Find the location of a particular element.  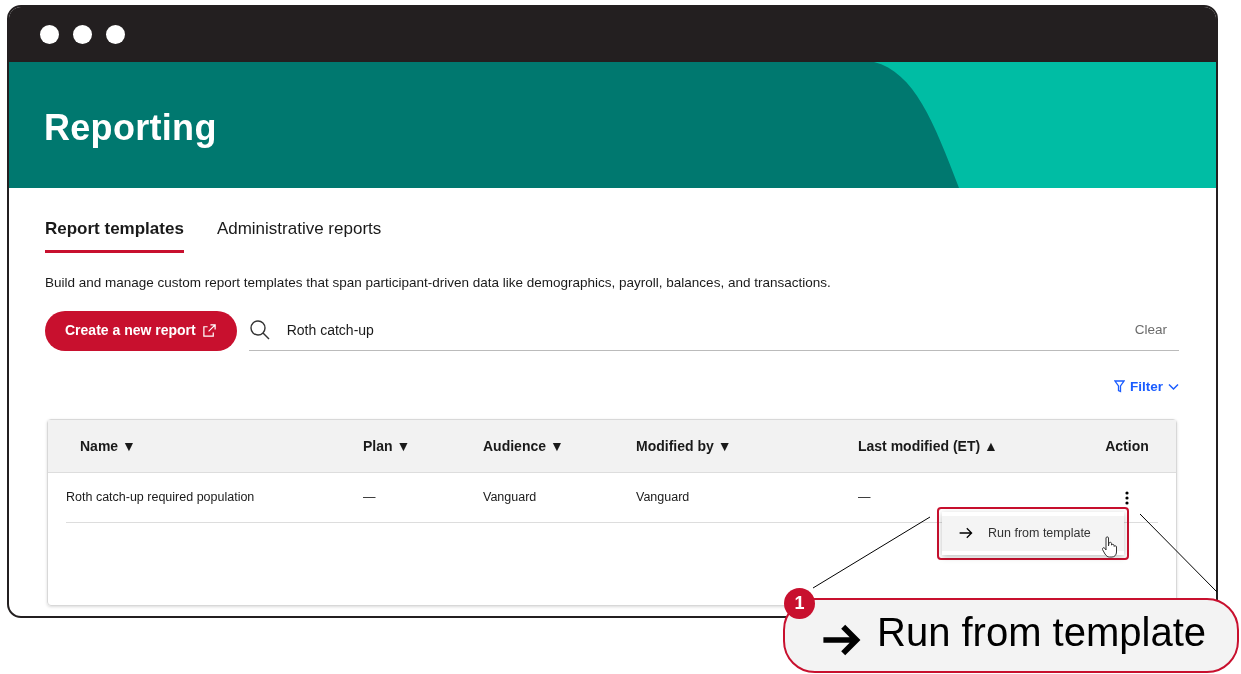

tab: Administrative reports is located at coordinates (299, 232).